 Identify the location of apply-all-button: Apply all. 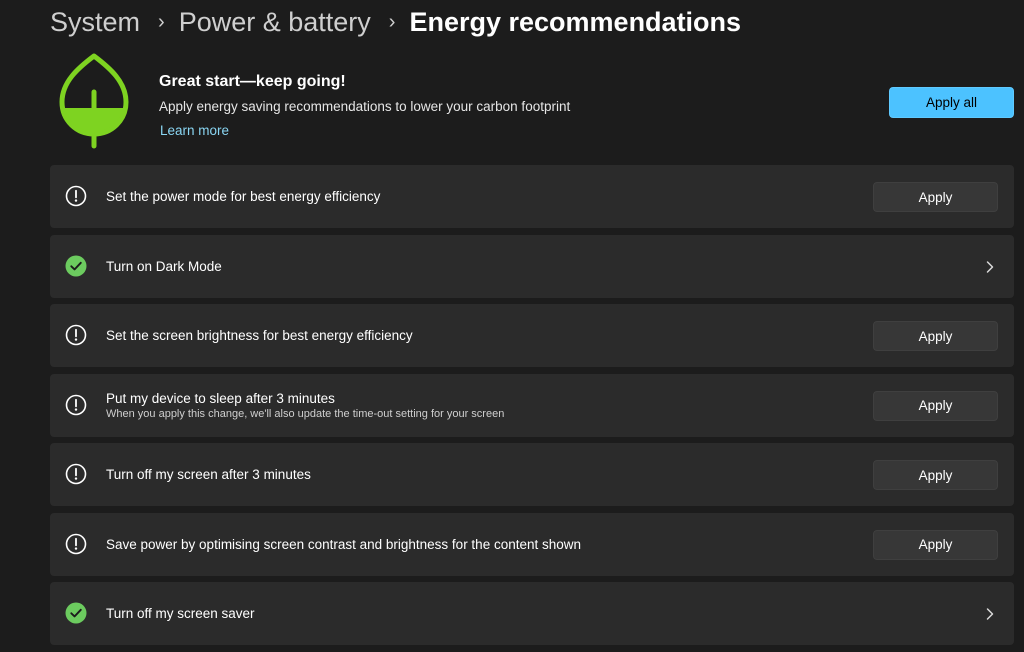
(951, 102).